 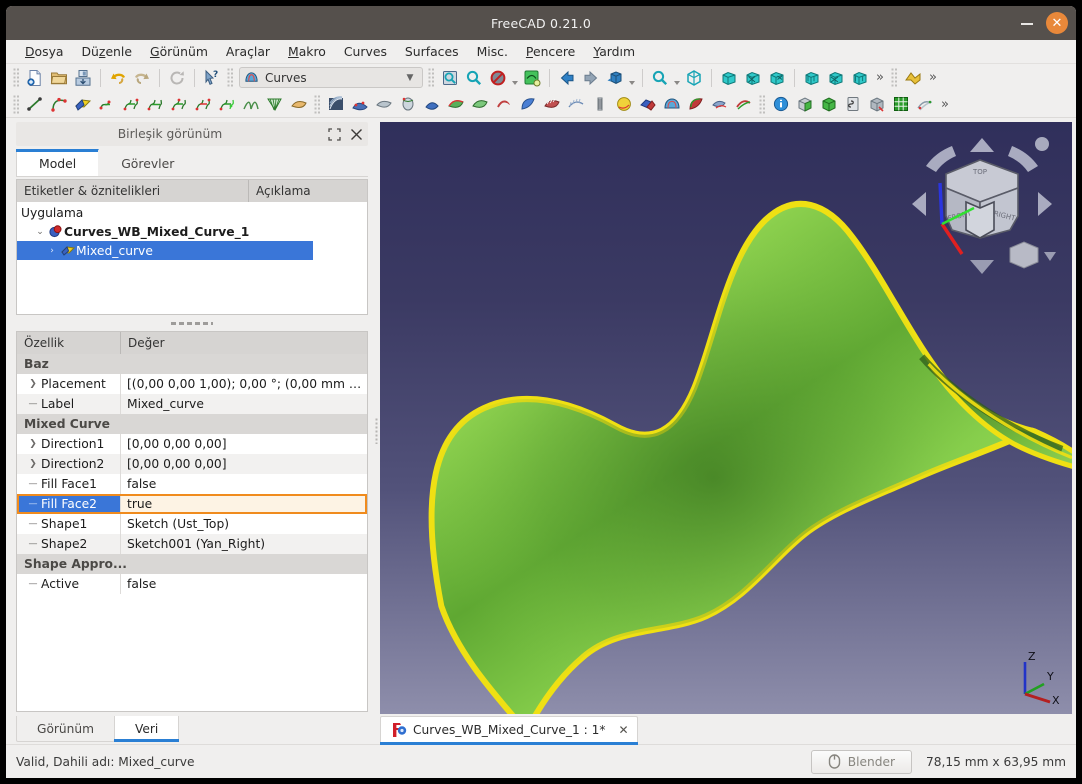 I want to click on whats-this-icon: ?, so click(x=212, y=78).